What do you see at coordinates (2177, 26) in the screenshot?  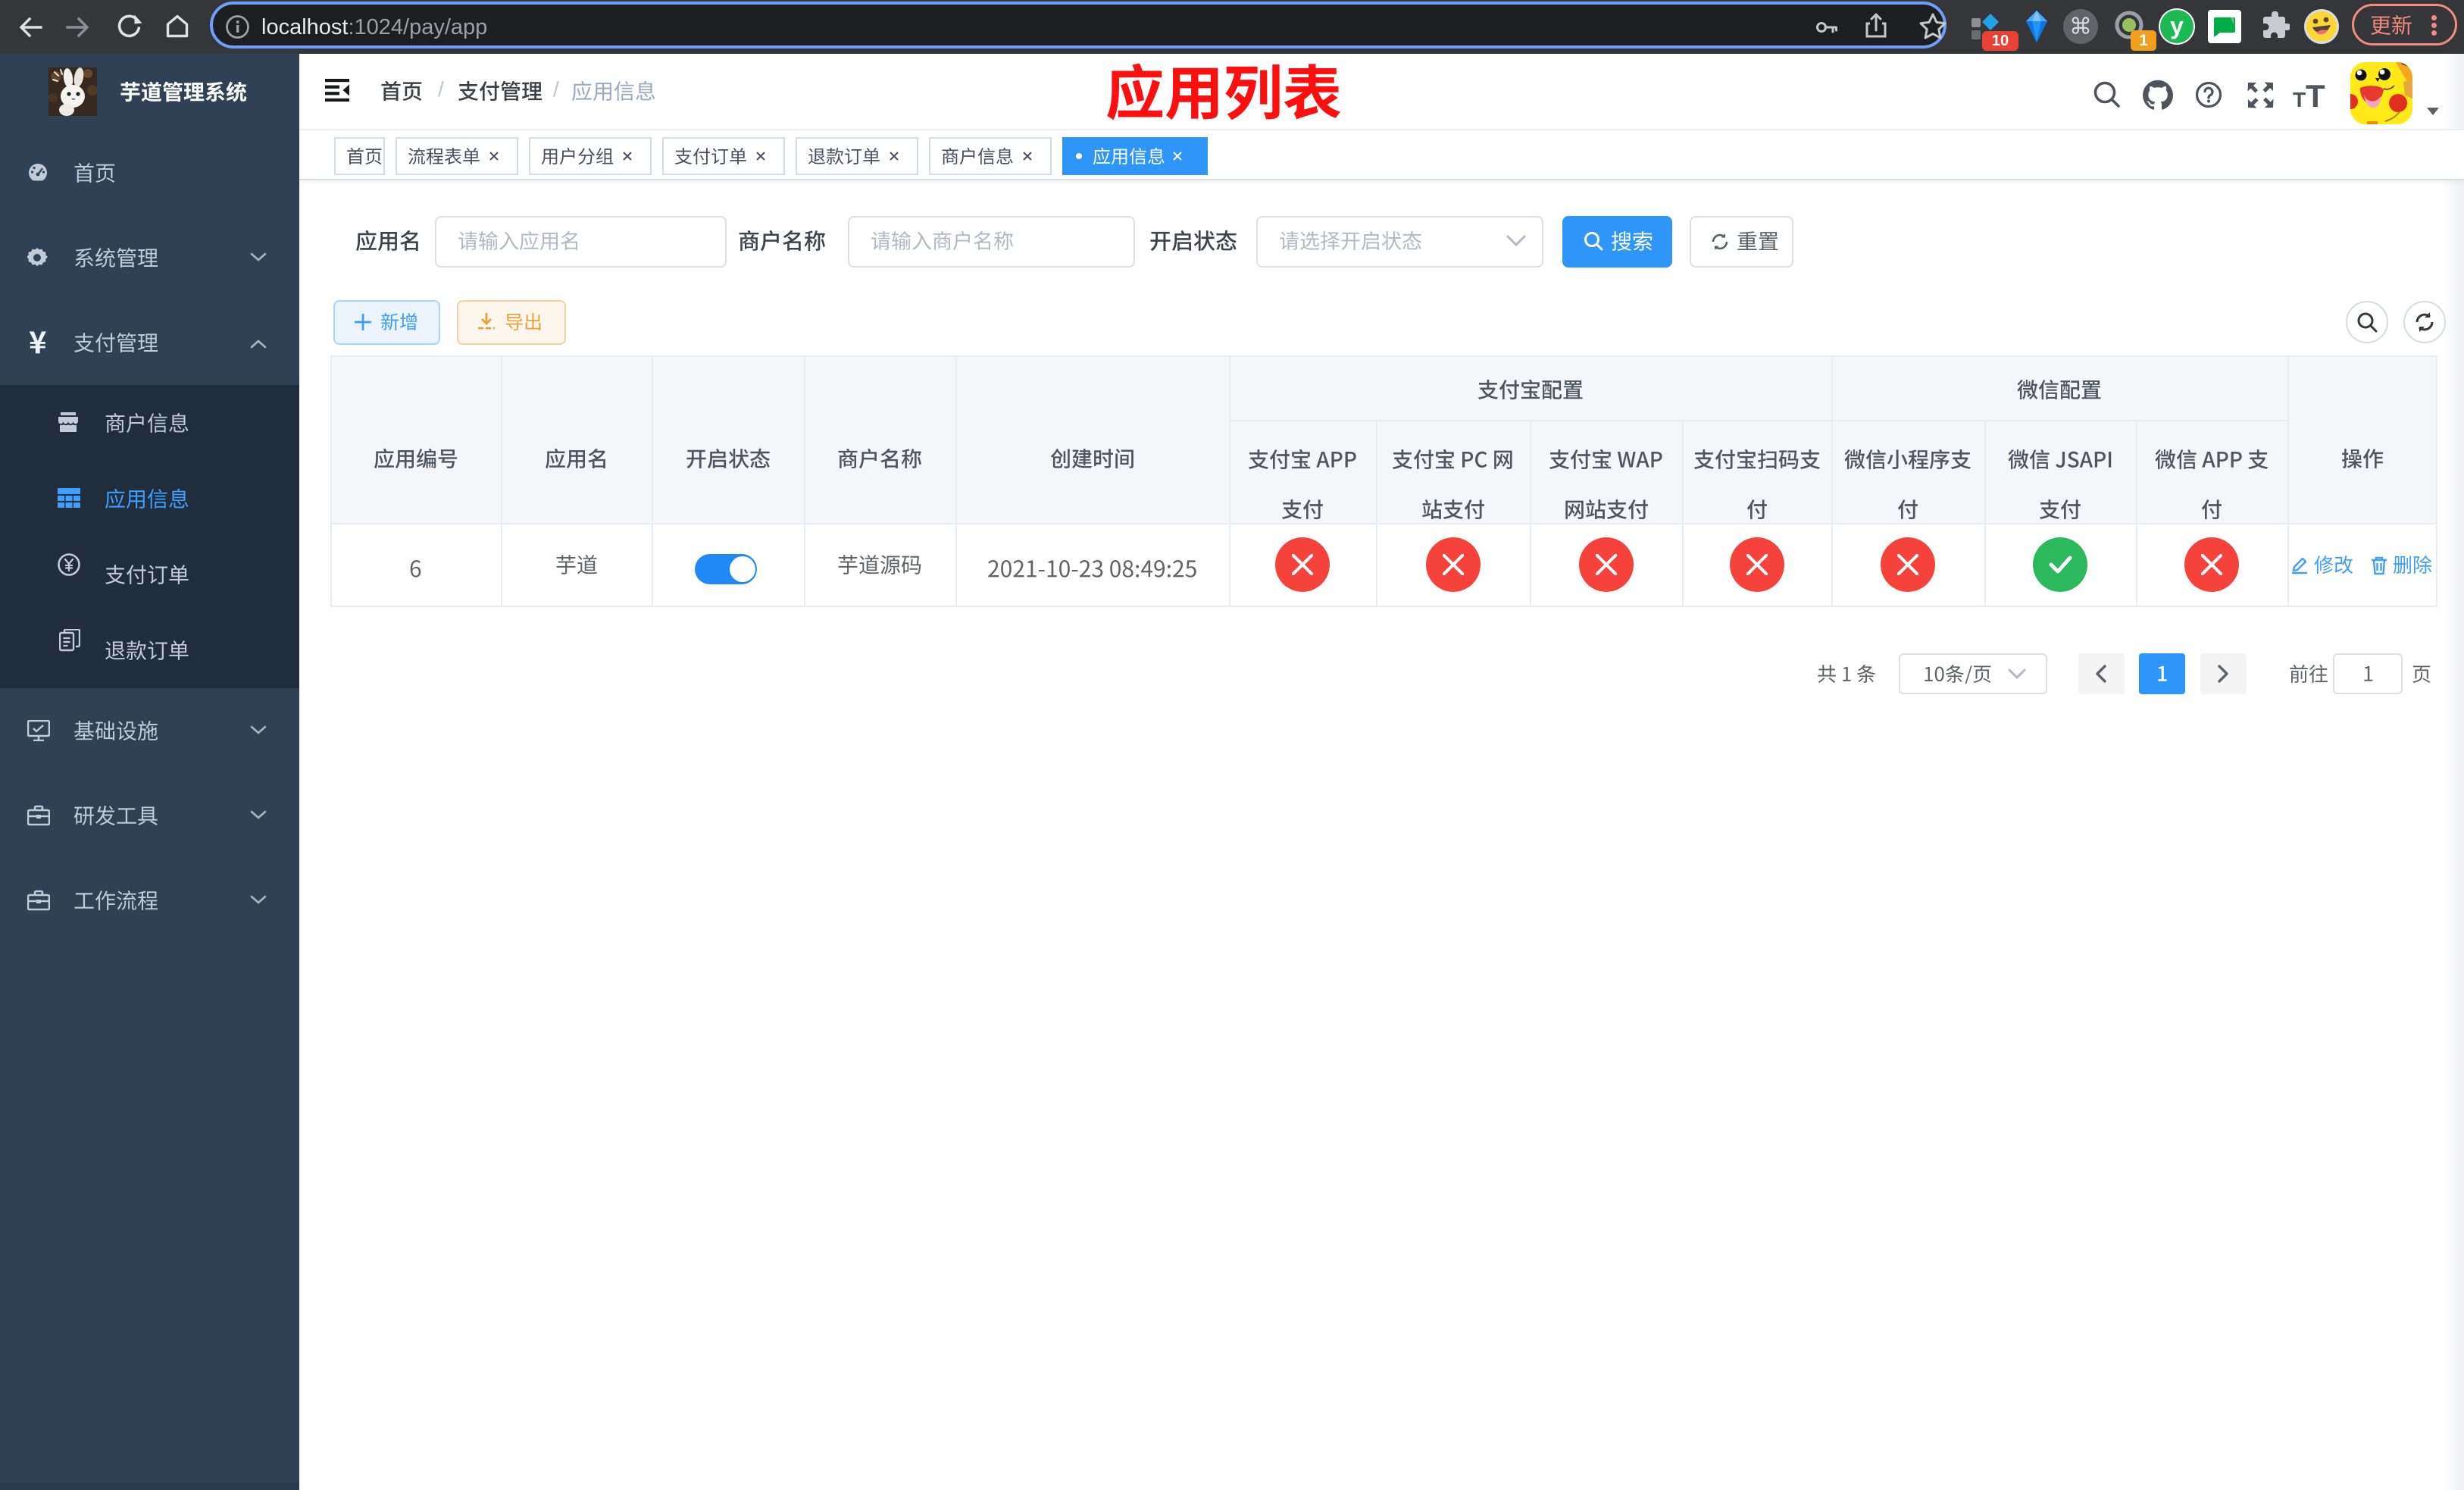 I see `svg-text: y` at bounding box center [2177, 26].